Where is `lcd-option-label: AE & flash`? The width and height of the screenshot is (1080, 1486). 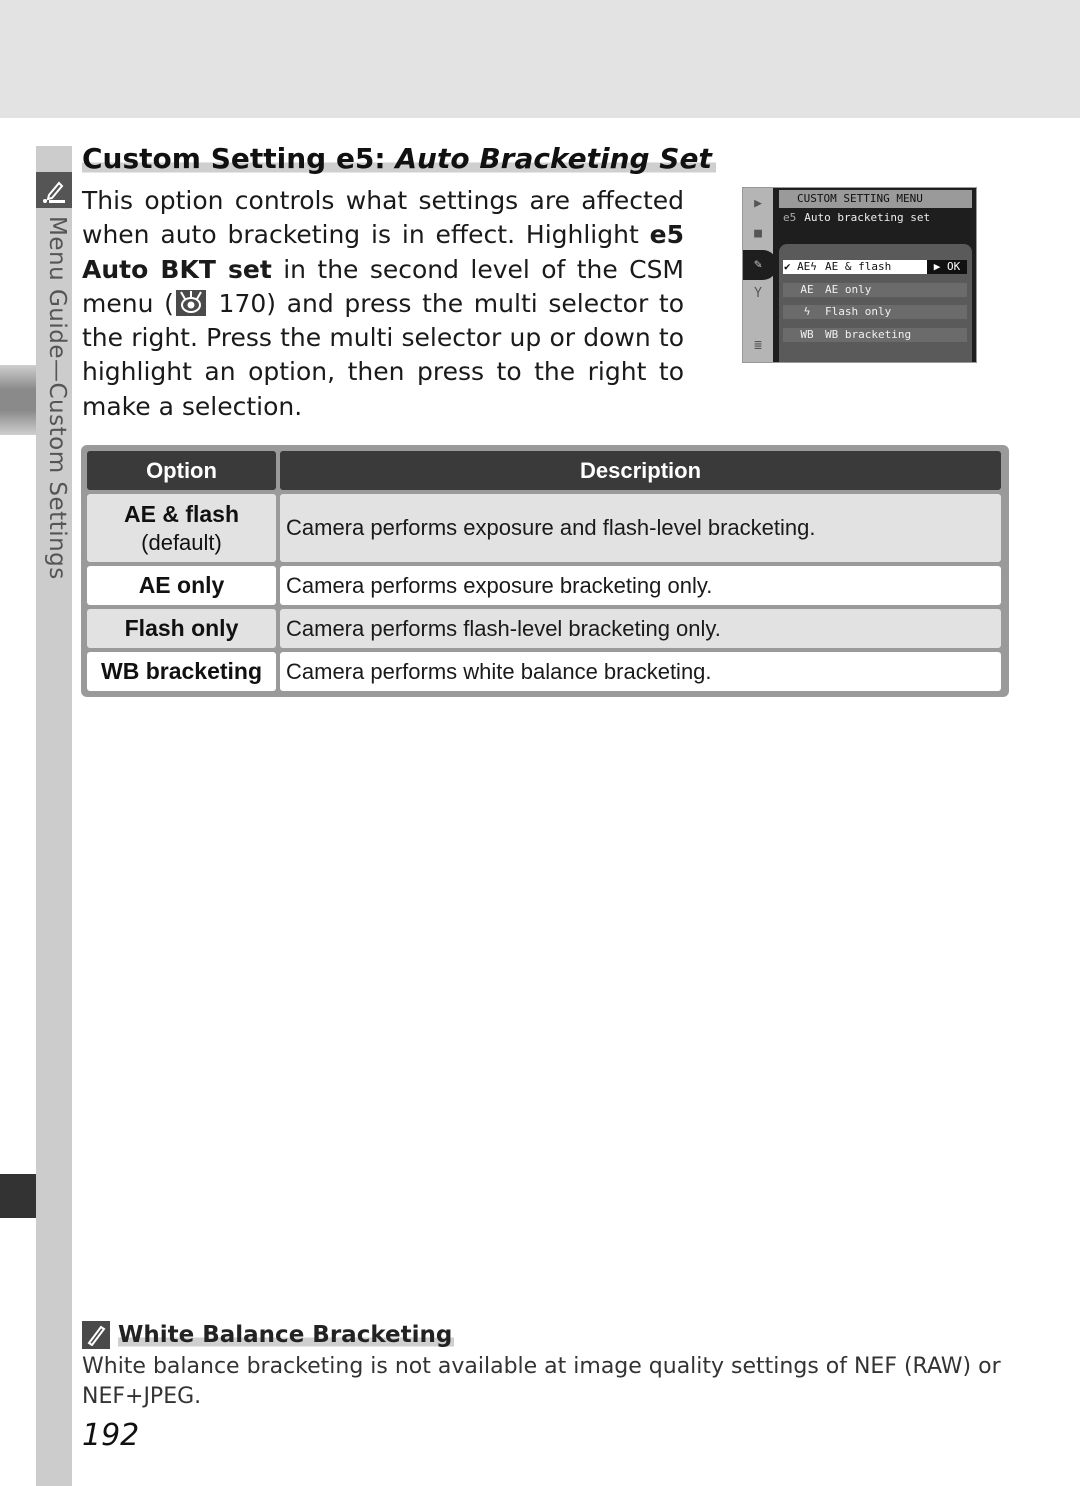 lcd-option-label: AE & flash is located at coordinates (858, 266).